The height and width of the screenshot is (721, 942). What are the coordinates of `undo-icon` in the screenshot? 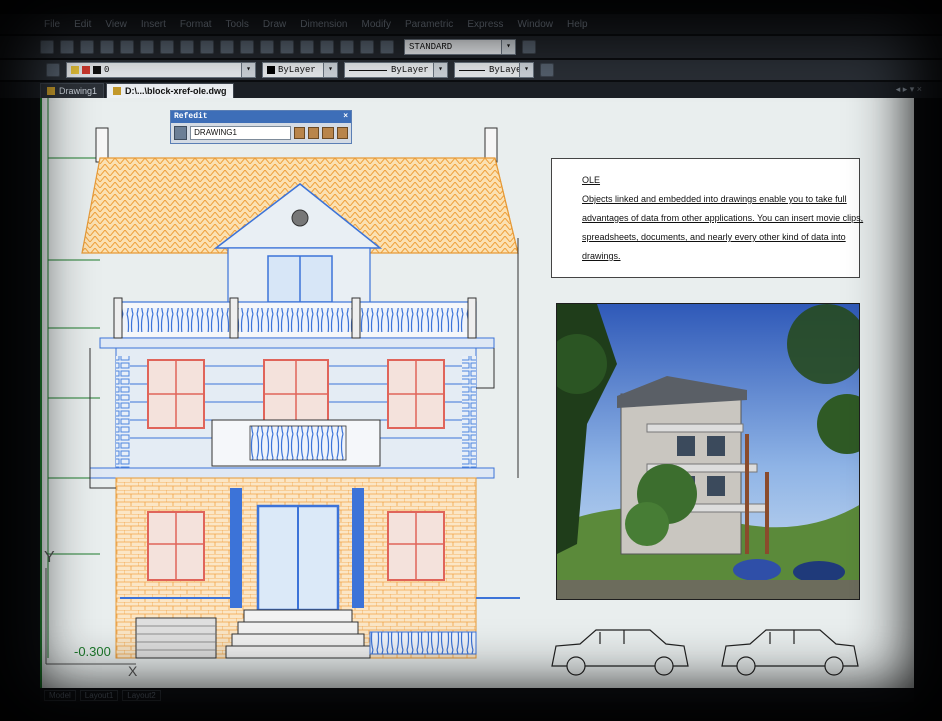 It's located at (187, 47).